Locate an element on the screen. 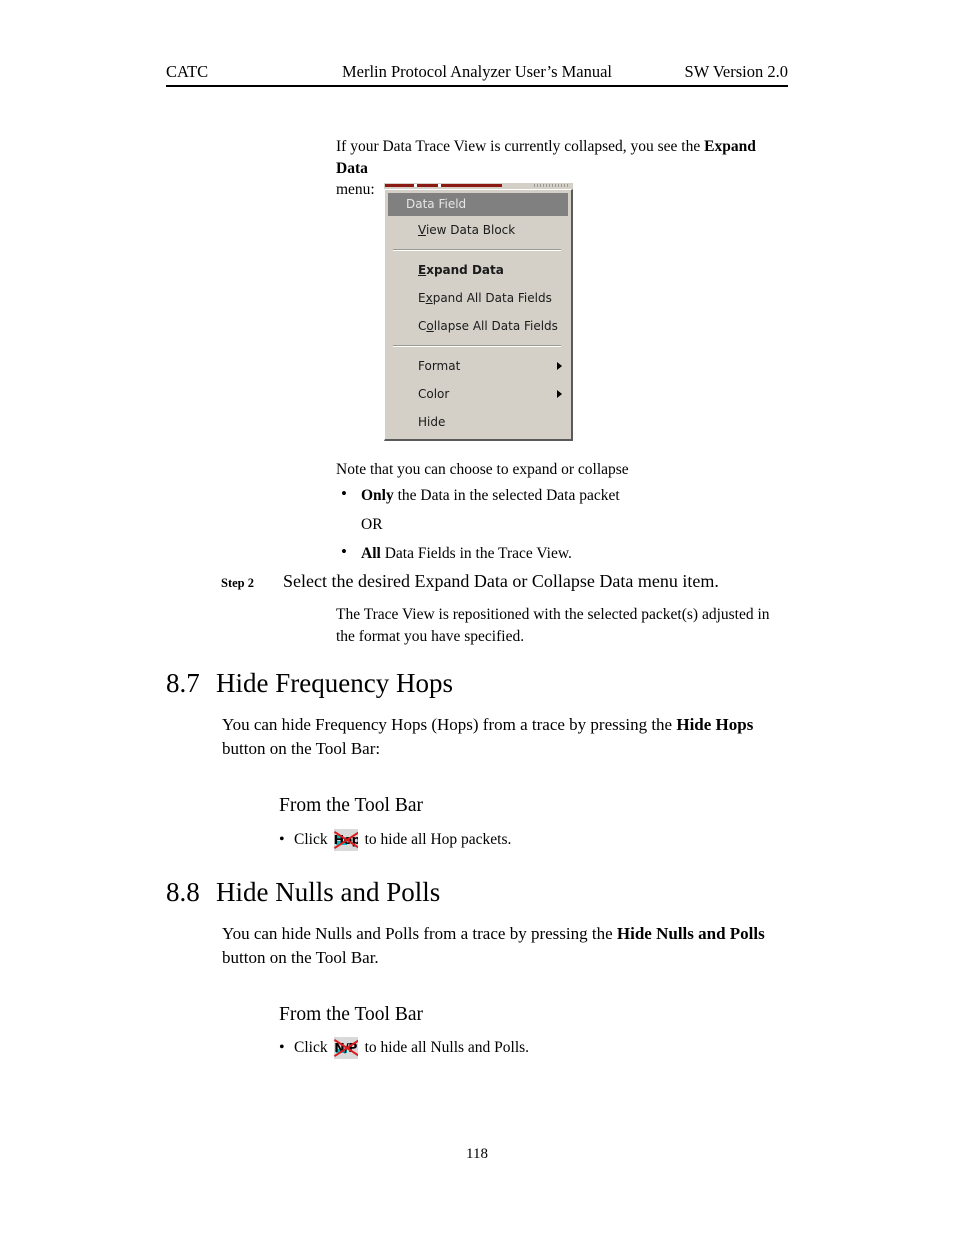 The image size is (954, 1235). sec-87-para-bold: Hide Hops is located at coordinates (715, 724).